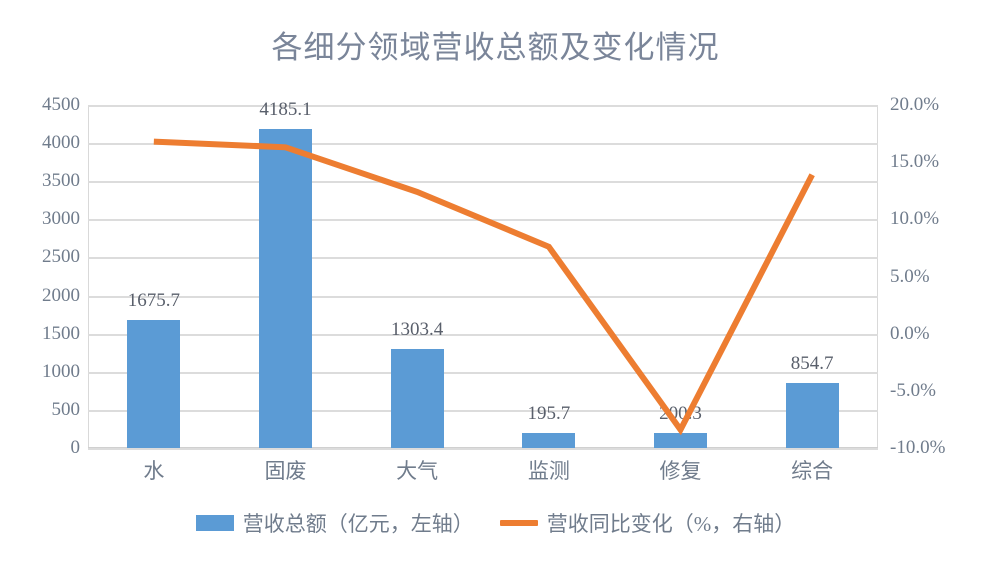 This screenshot has height=576, width=991. Describe the element at coordinates (285, 110) in the screenshot. I see `bar-value-label: 4185.1` at that location.